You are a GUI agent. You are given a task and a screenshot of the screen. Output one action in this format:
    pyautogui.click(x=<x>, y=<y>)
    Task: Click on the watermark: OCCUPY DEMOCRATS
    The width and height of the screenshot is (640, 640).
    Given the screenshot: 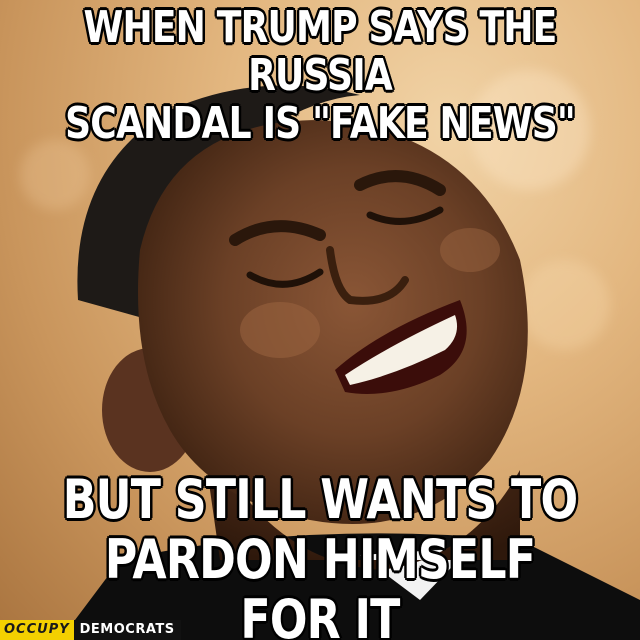 What is the action you would take?
    pyautogui.click(x=90, y=630)
    